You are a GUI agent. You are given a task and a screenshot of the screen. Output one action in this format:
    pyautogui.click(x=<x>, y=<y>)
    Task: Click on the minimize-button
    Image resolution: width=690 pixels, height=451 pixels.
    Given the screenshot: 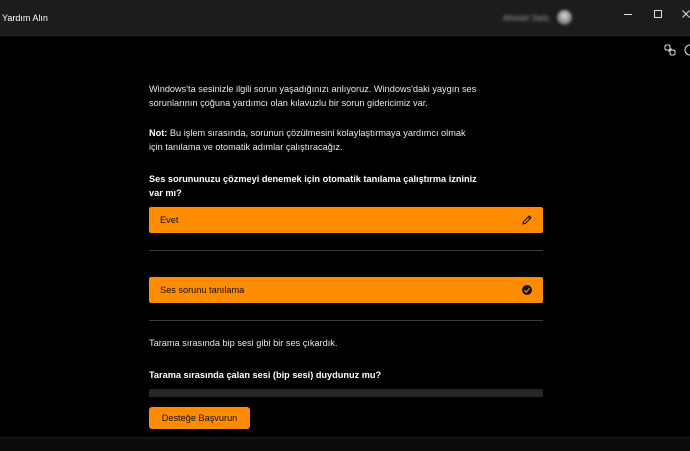 What is the action you would take?
    pyautogui.click(x=628, y=14)
    